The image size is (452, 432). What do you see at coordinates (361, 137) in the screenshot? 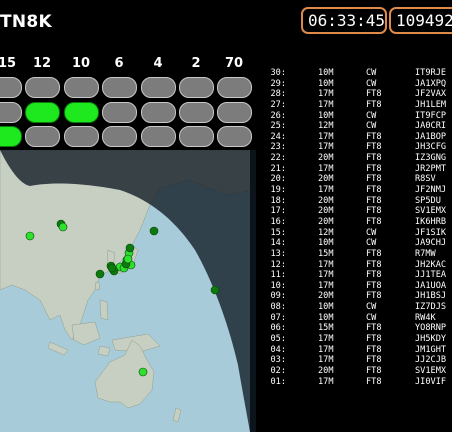
I see `log-row: 24: 17M FT8 JA1BOP` at bounding box center [361, 137].